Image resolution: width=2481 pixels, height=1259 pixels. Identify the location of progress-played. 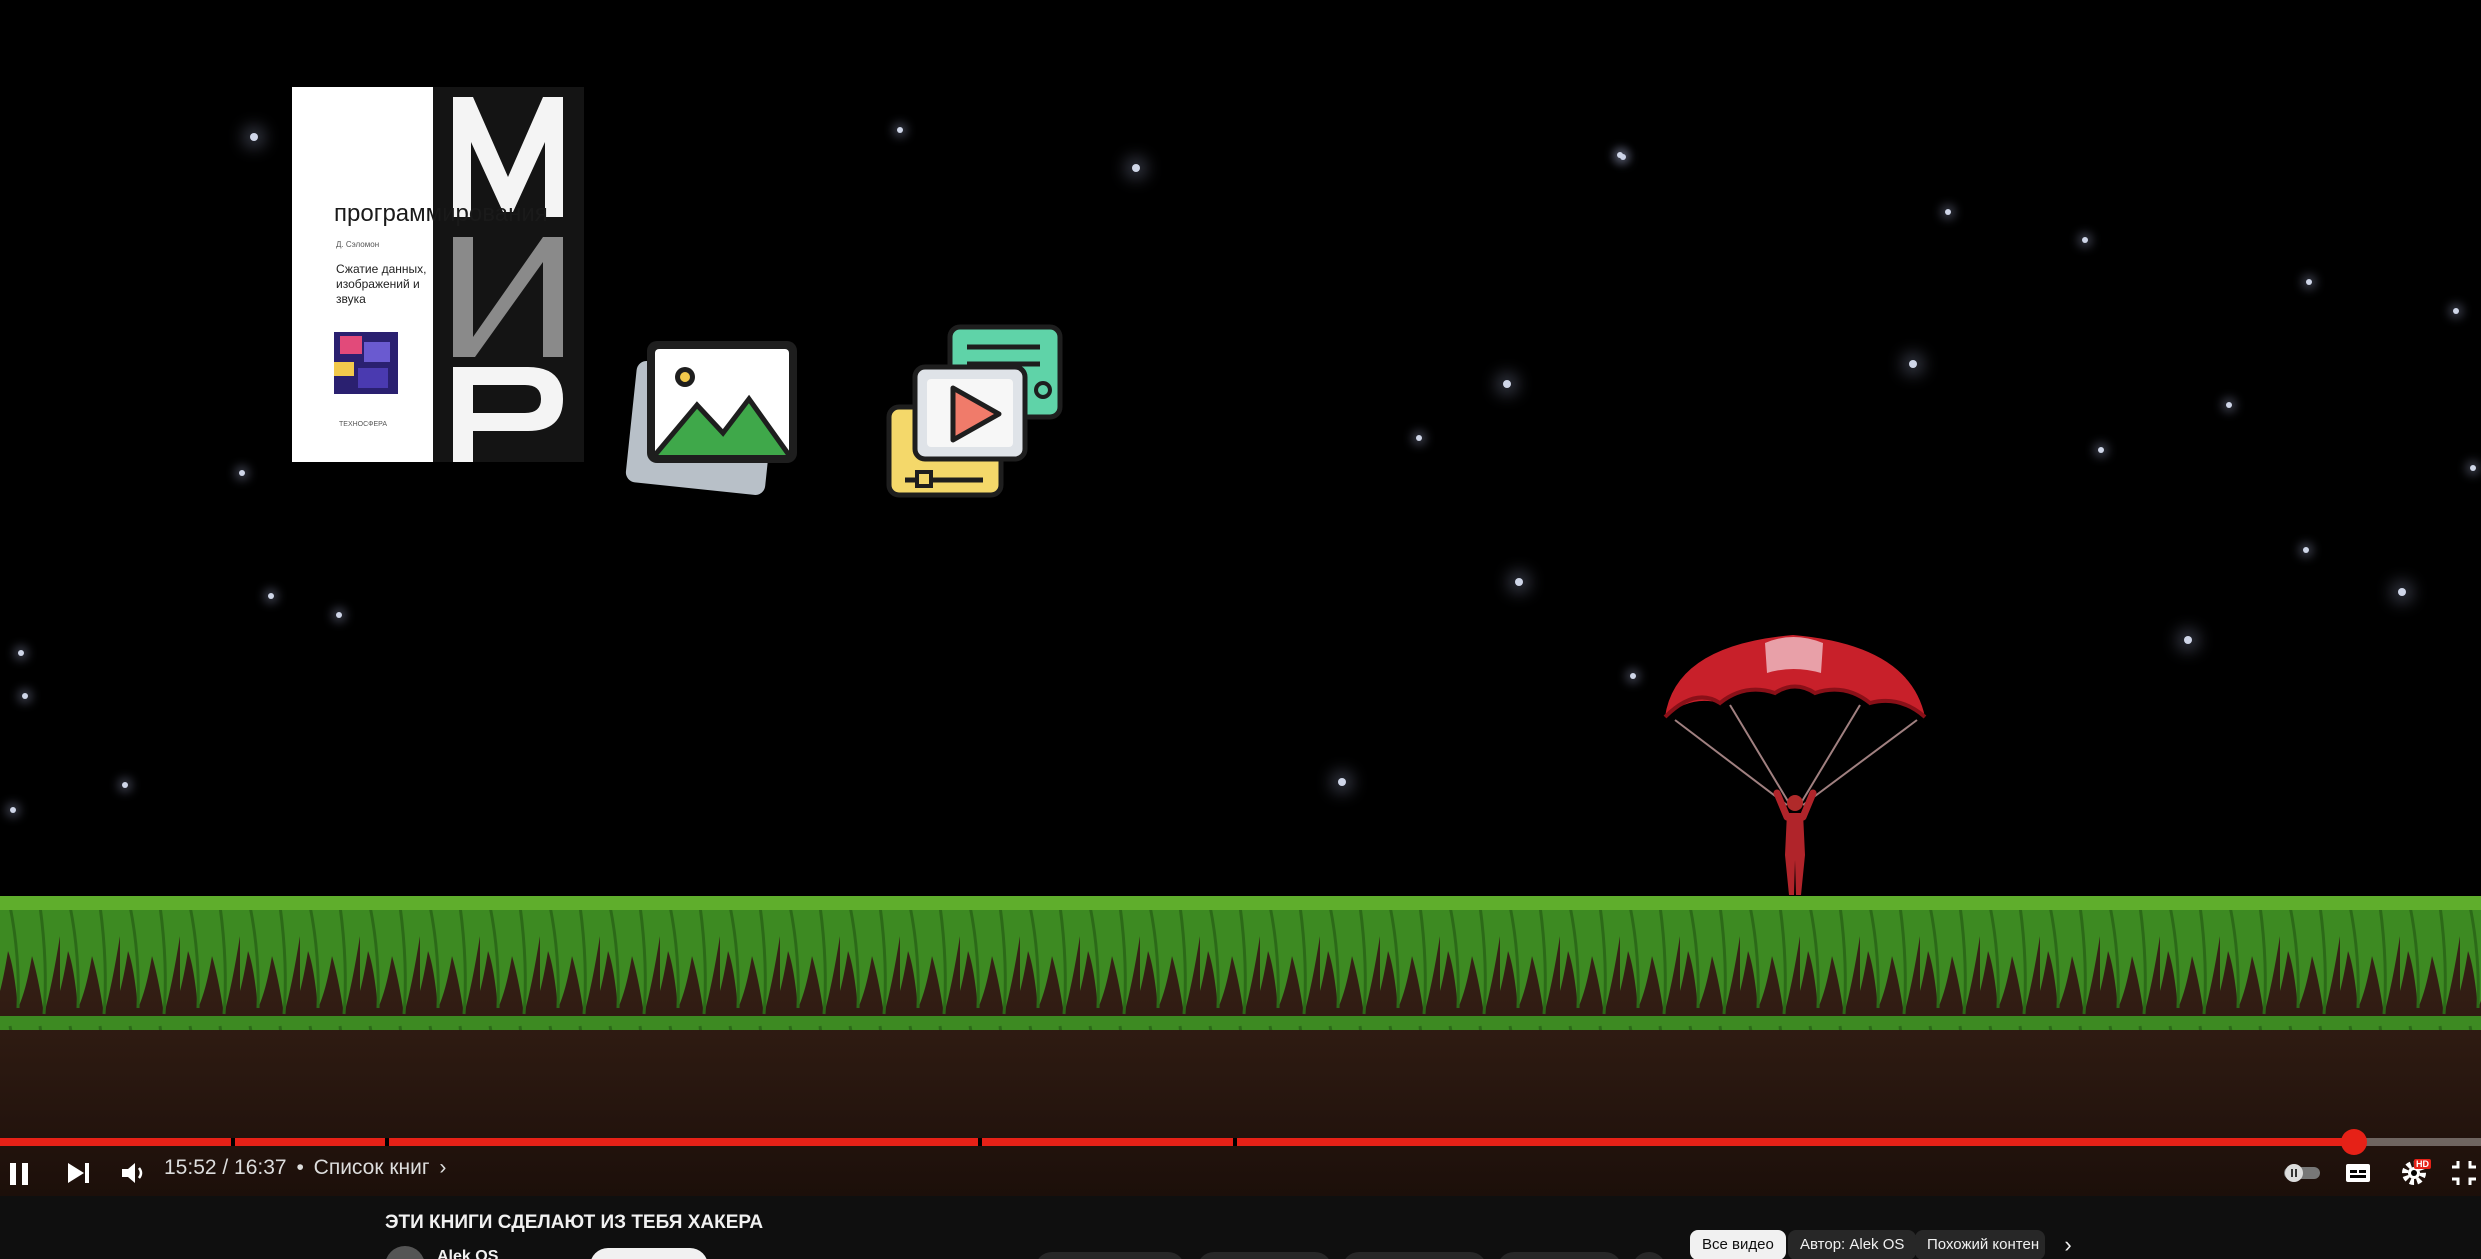
(1177, 1142).